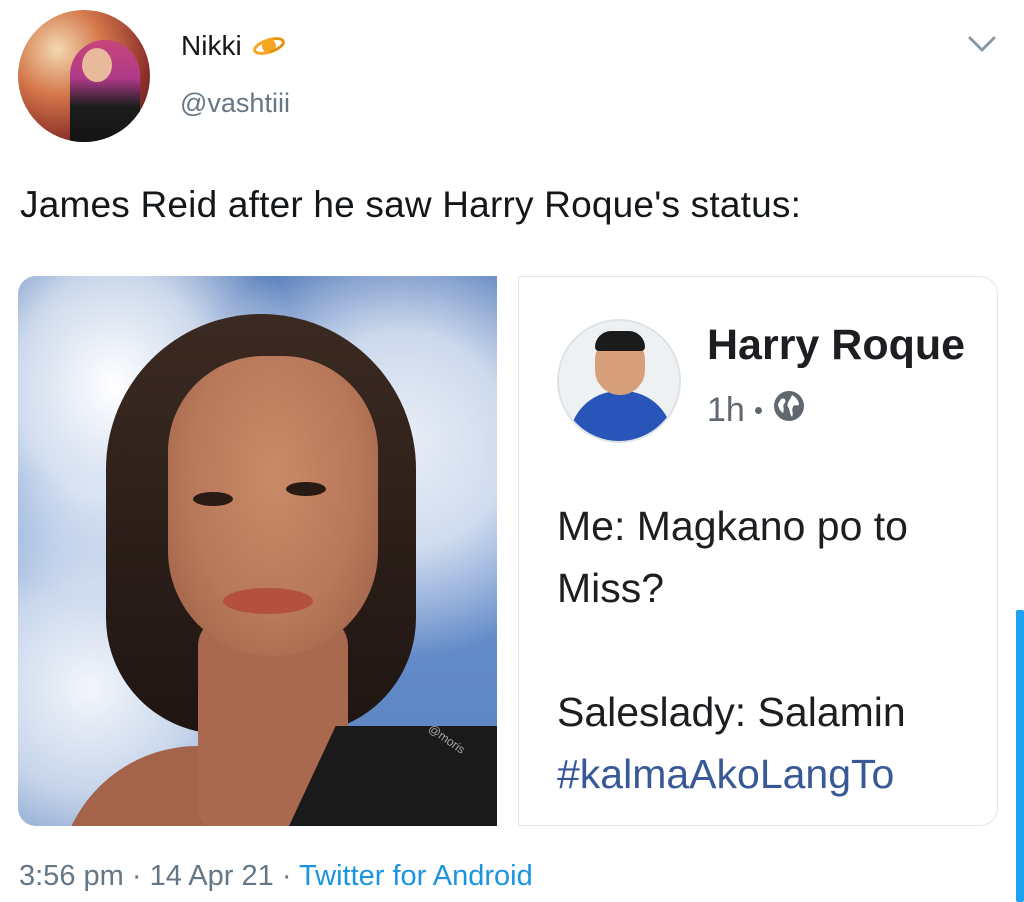 The width and height of the screenshot is (1024, 902). Describe the element at coordinates (306, 489) in the screenshot. I see `photo-eye-right` at that location.